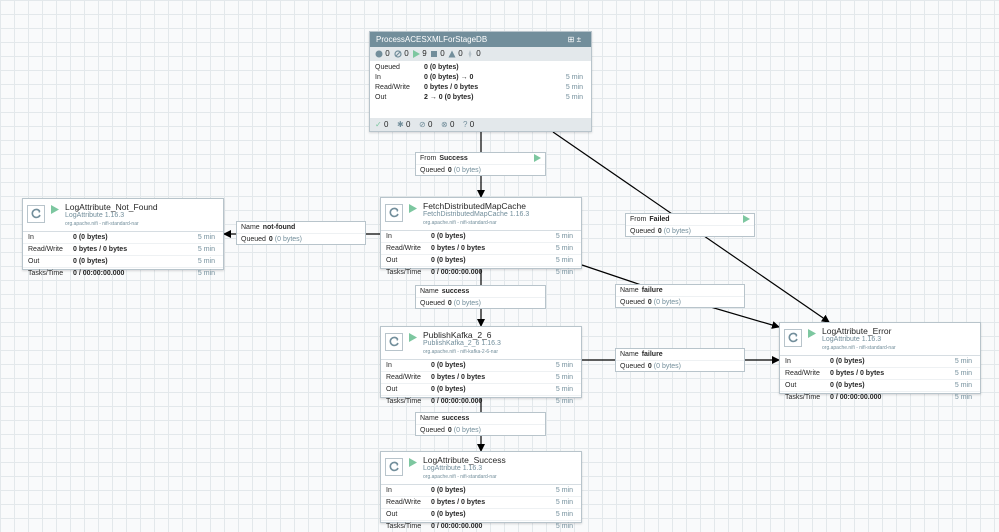 The width and height of the screenshot is (999, 532). What do you see at coordinates (680, 296) in the screenshot?
I see `connection-label-fetch-failure: Name failure Queued 0 (0 bytes)` at bounding box center [680, 296].